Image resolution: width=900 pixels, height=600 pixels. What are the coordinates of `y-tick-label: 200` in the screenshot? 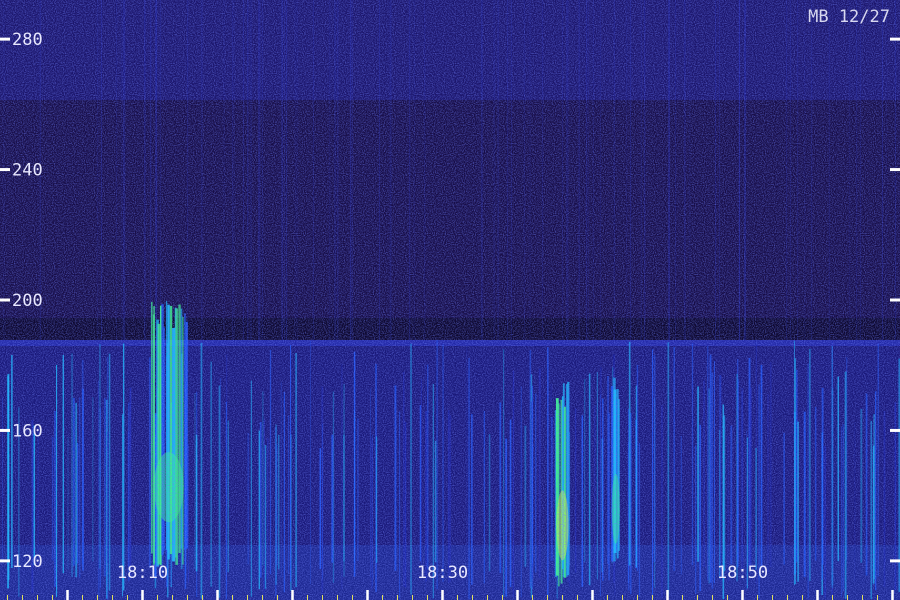 It's located at (27, 301).